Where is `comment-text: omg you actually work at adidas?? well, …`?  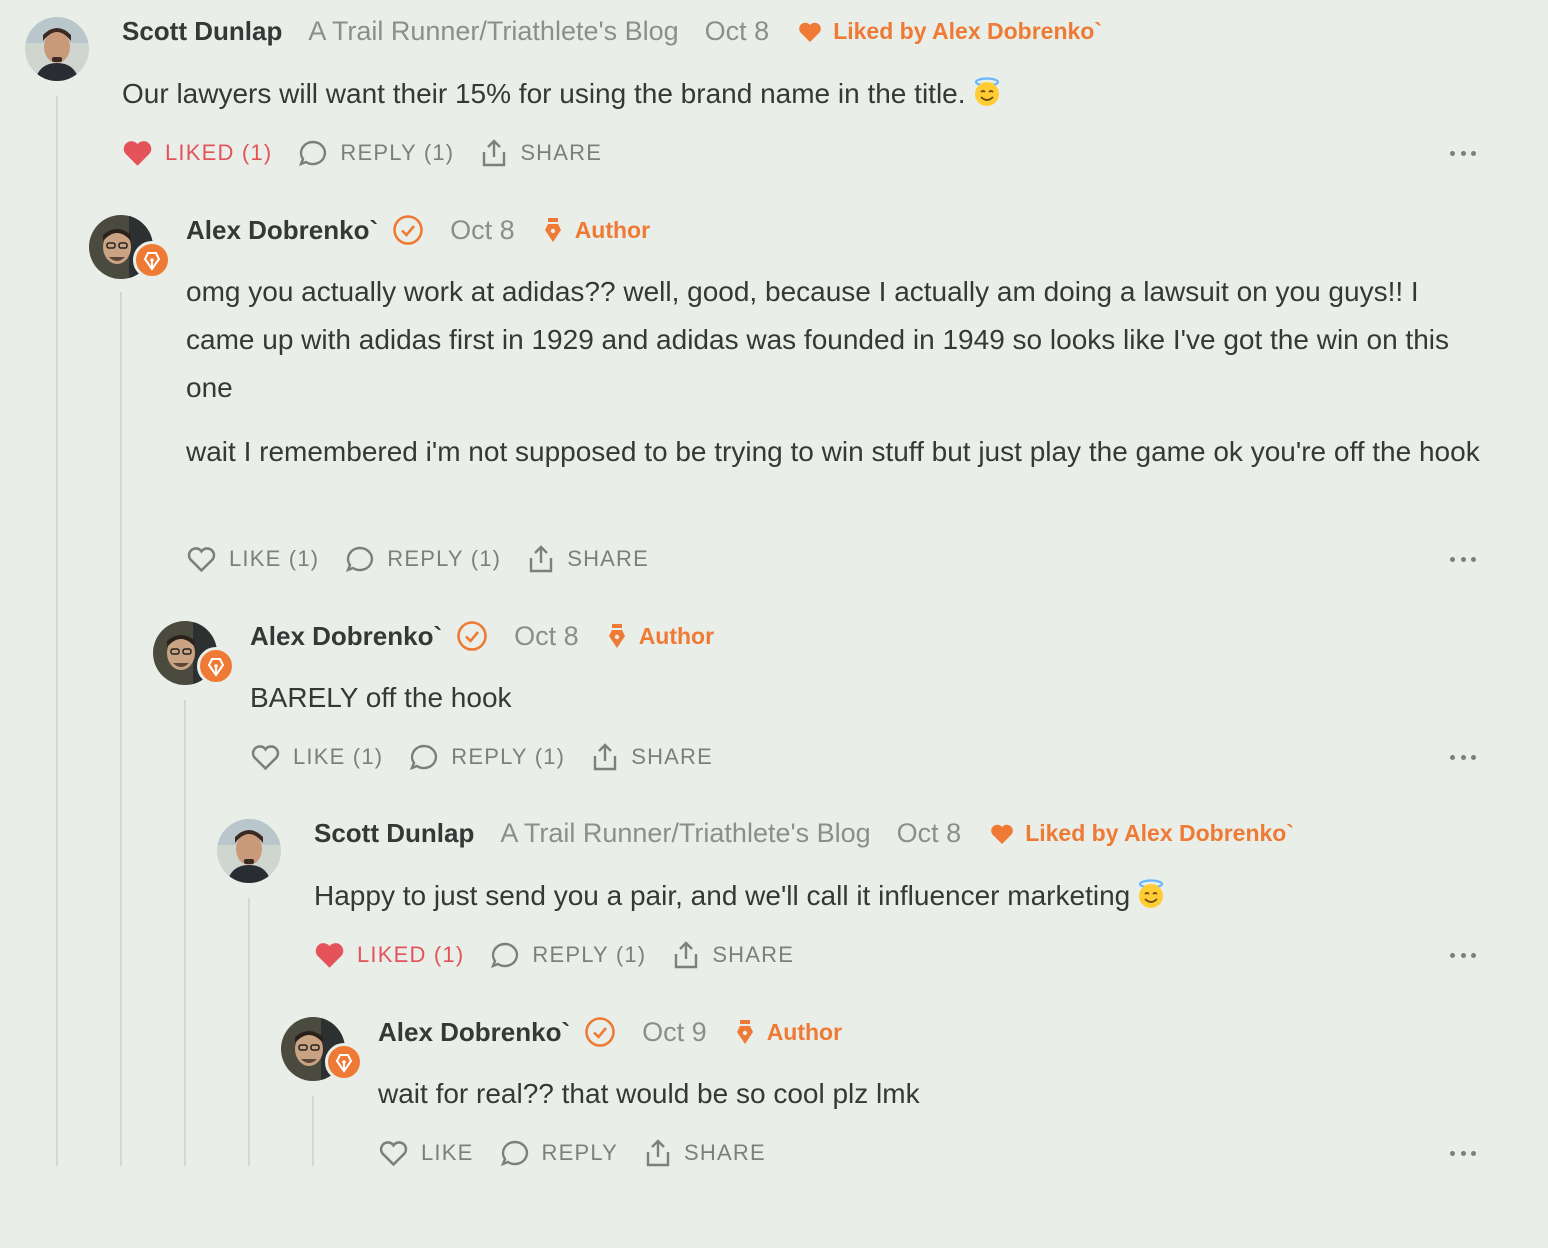
comment-text: omg you actually work at adidas?? well, … is located at coordinates (818, 339).